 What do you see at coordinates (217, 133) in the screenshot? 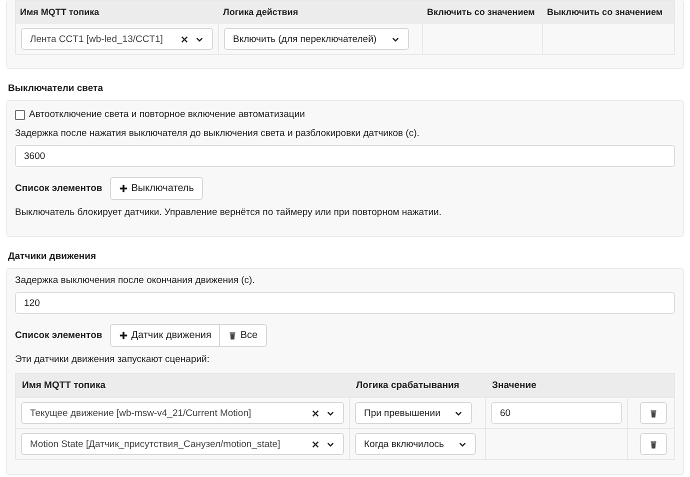
I see `field-label: Задержка после нажатия выключателя до выключения света и разблокировки датчиков (с).` at bounding box center [217, 133].